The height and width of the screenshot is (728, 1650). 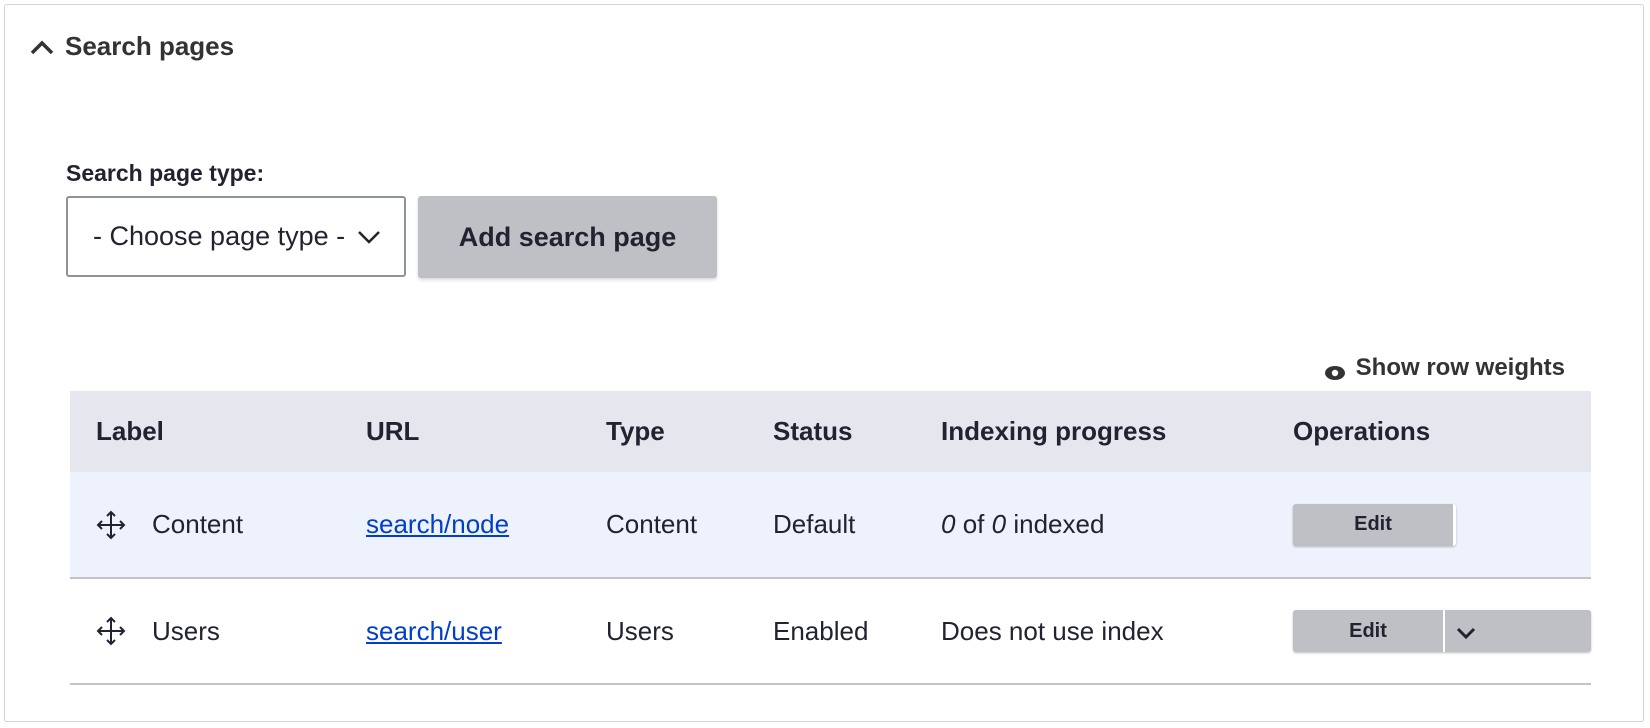 What do you see at coordinates (219, 236) in the screenshot?
I see `select-value: - Choose page type -` at bounding box center [219, 236].